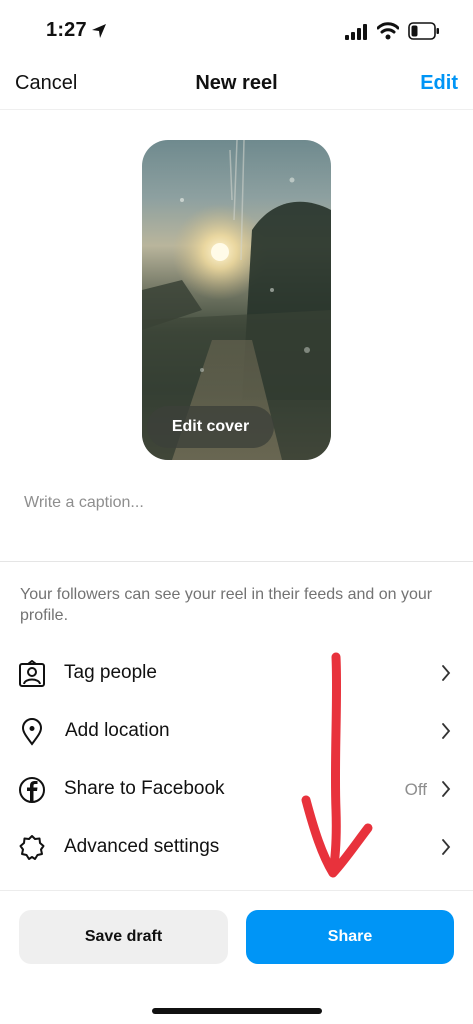 This screenshot has width=473, height=1024. Describe the element at coordinates (144, 788) in the screenshot. I see `share-to-facebook-label: Share to Facebook` at that location.